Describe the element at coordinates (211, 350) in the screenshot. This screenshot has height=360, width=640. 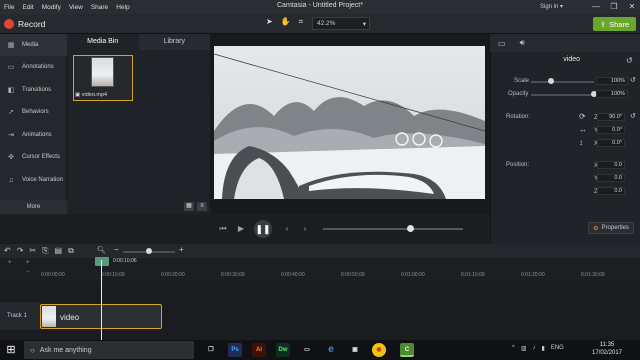
I see `task-view-icon: ❐` at that location.